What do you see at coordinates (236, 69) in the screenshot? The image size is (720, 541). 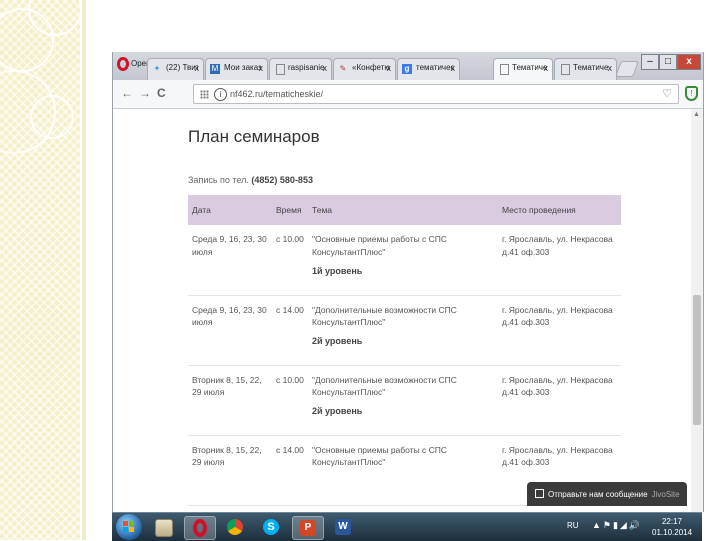 I see `tab-orders: M Мои заказы x` at bounding box center [236, 69].